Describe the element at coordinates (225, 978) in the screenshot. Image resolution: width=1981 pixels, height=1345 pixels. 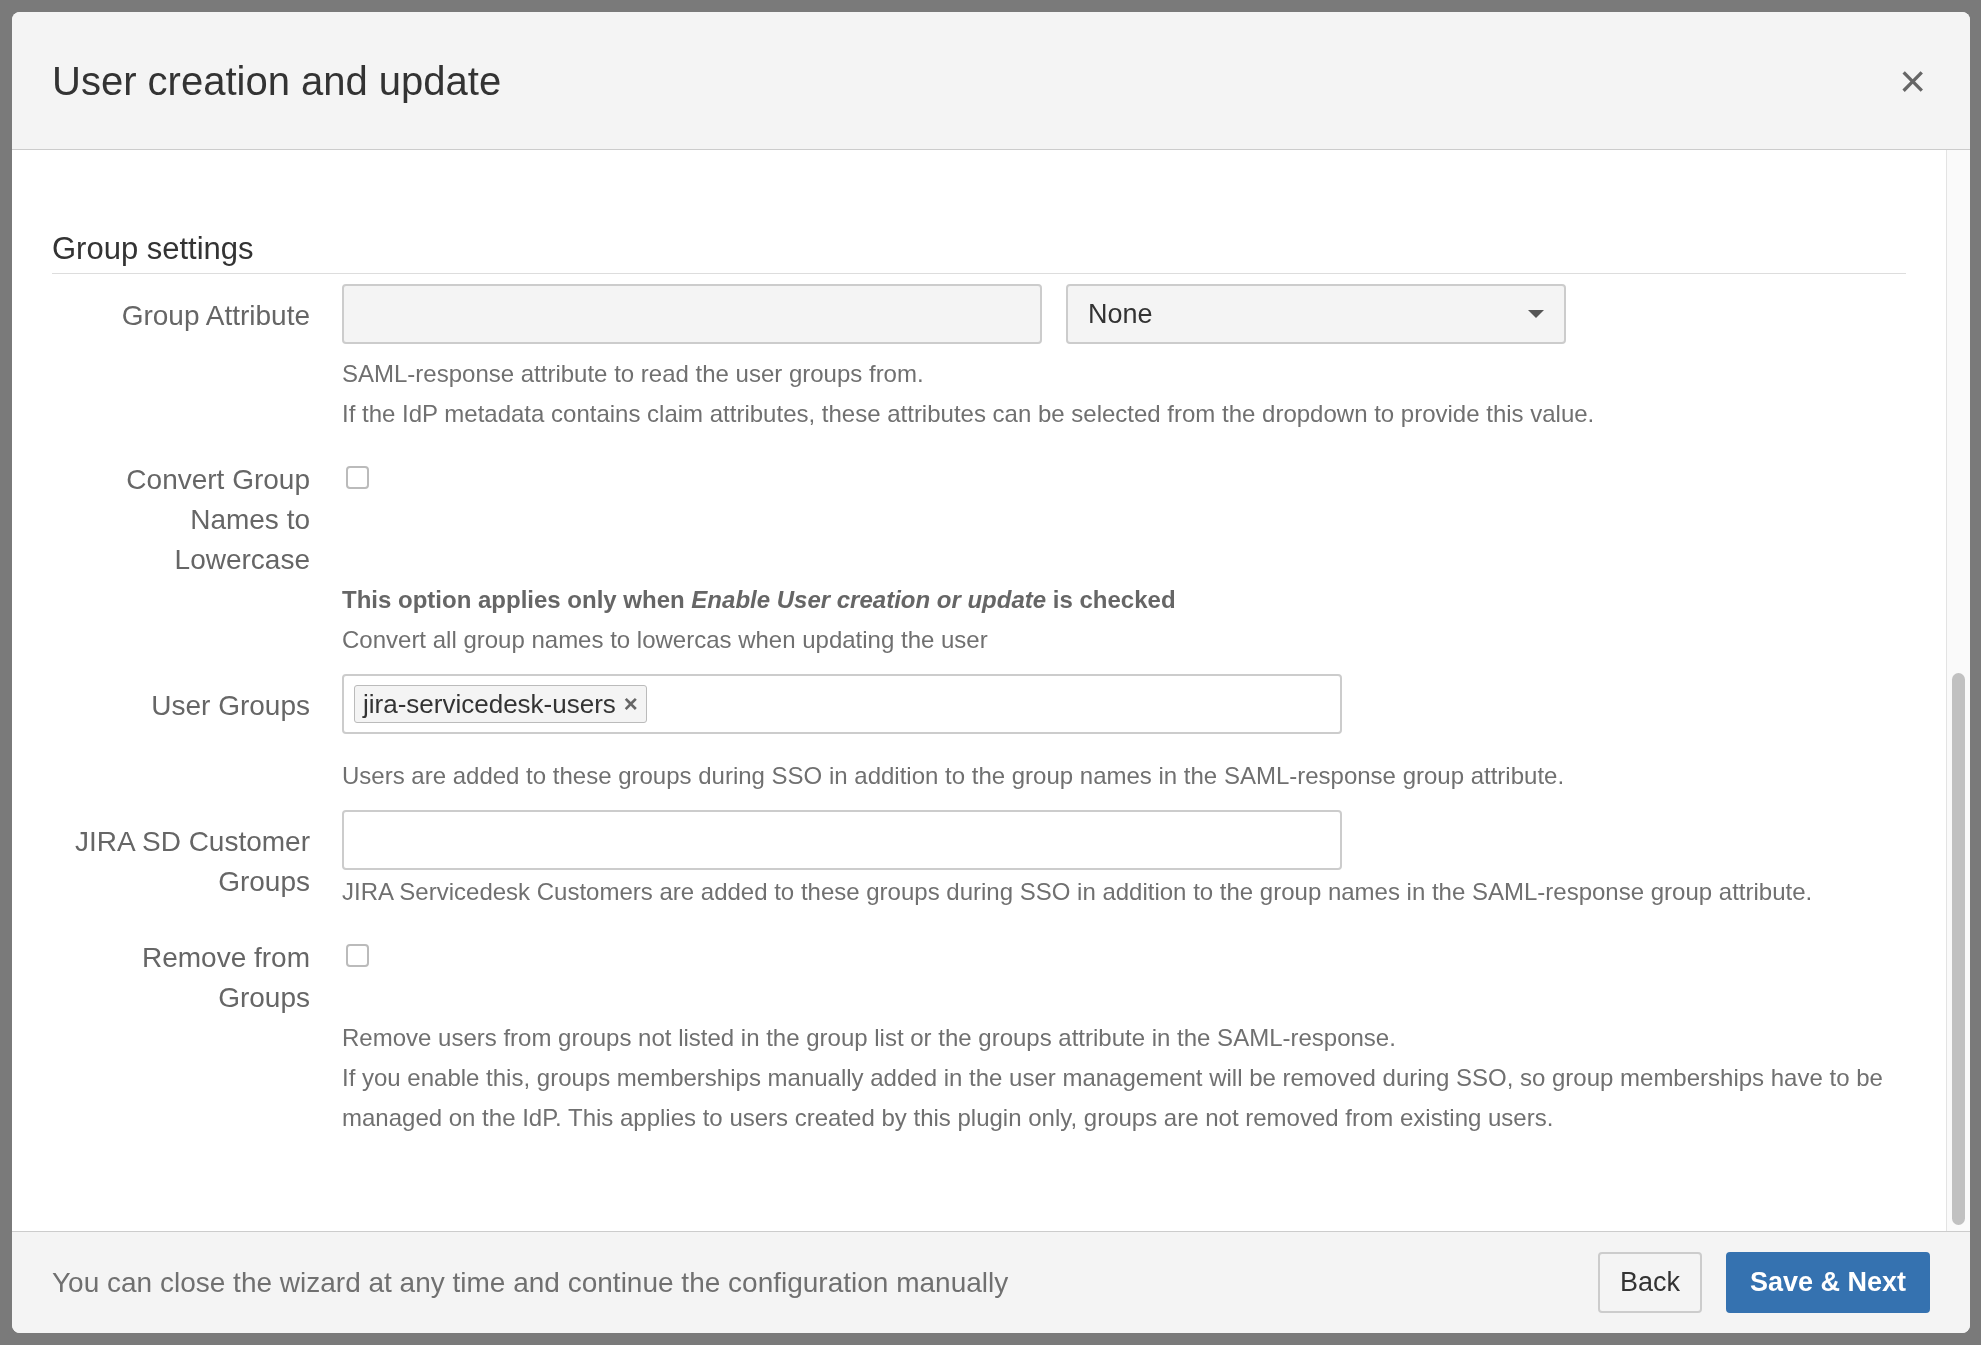
I see `field-label: Remove from Groups` at that location.